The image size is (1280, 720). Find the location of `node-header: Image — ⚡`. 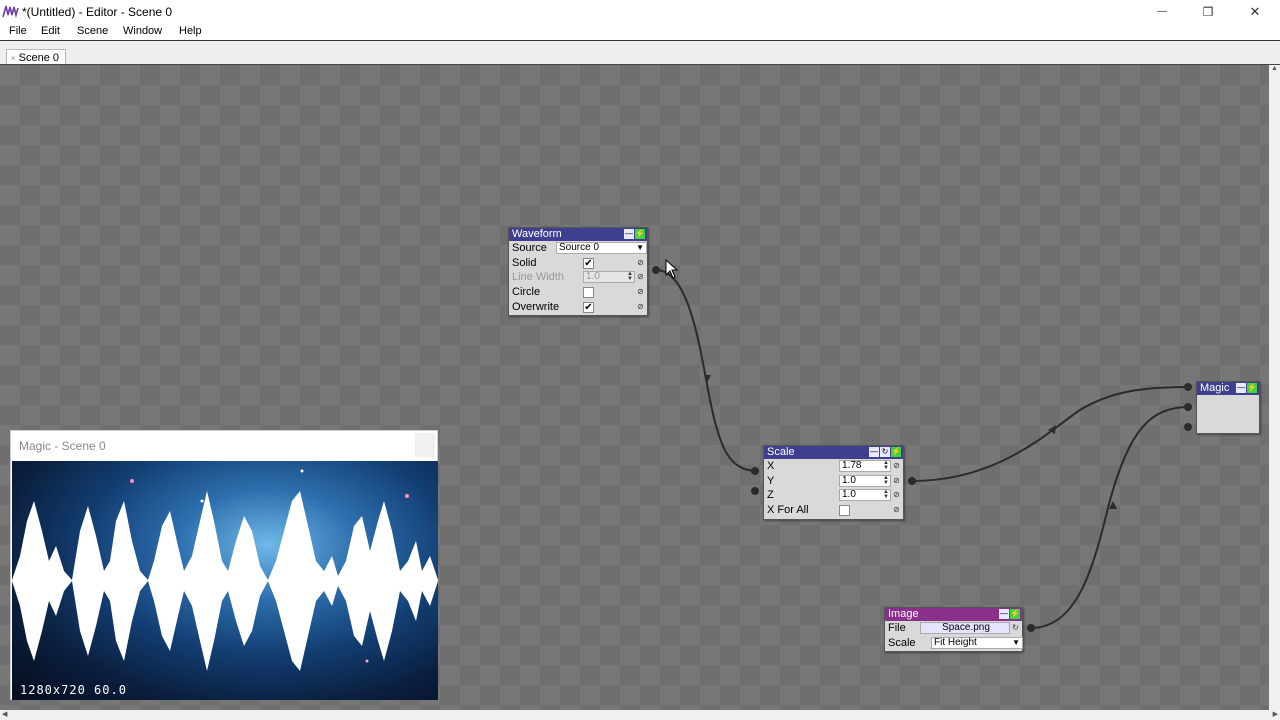

node-header: Image — ⚡ is located at coordinates (953, 614).